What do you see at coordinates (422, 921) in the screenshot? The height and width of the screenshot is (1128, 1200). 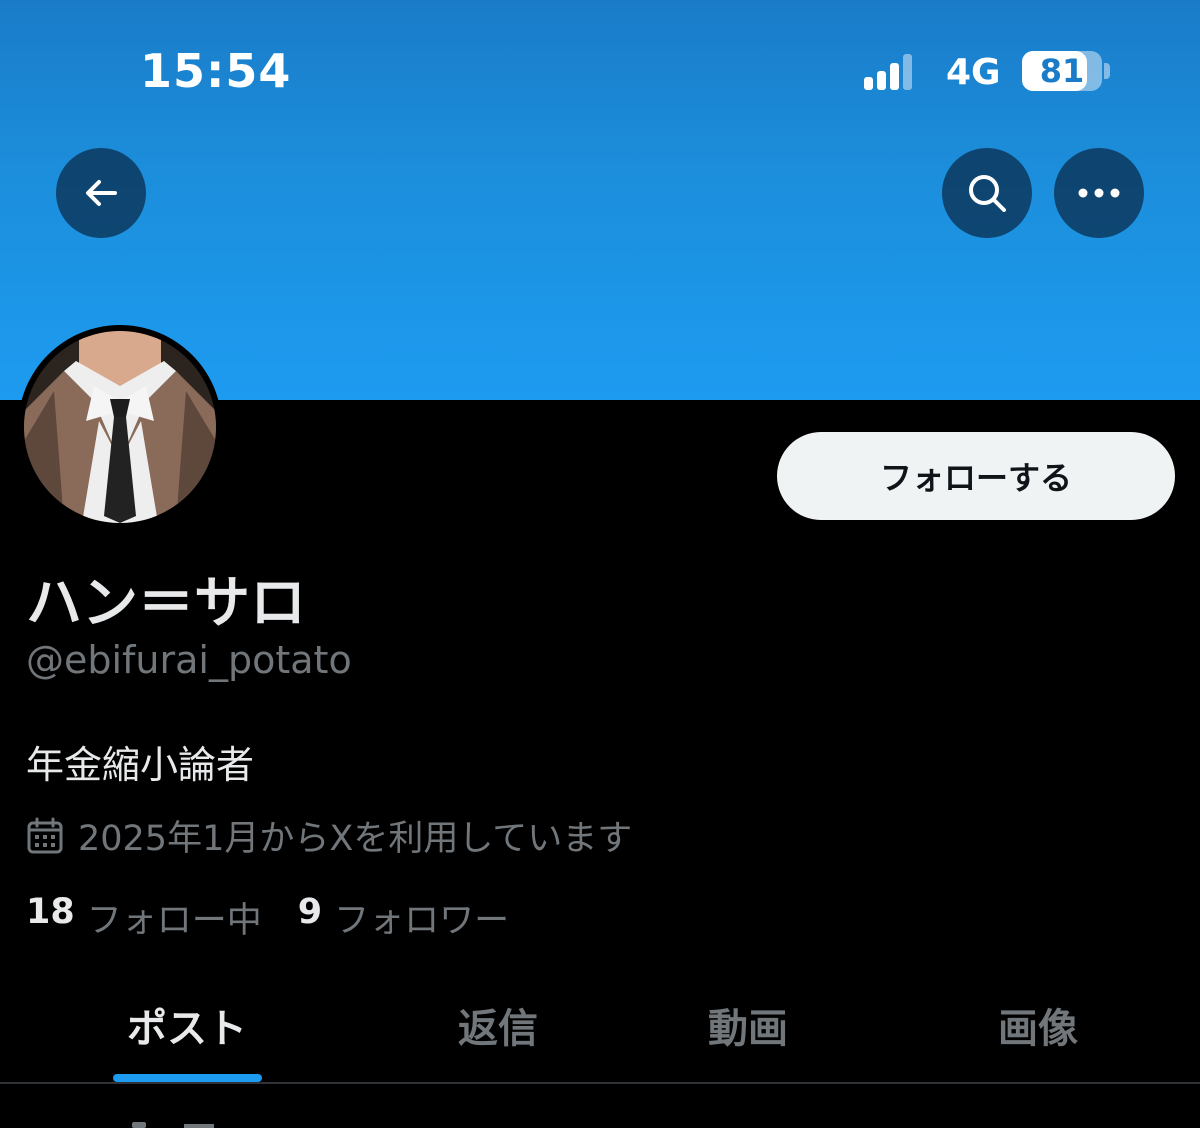 I see `followers-label: フォロワー` at bounding box center [422, 921].